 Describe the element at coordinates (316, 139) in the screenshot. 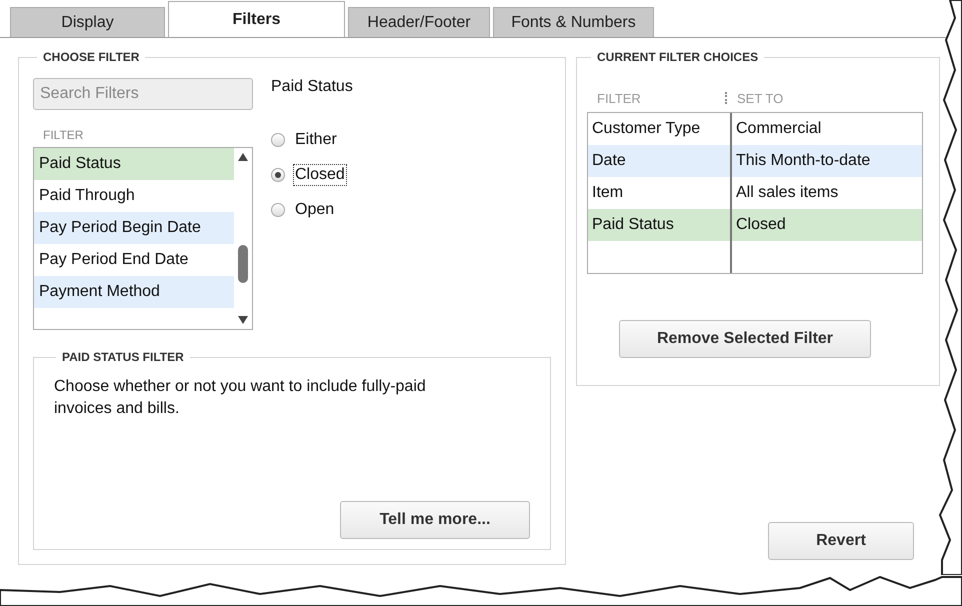

I see `radio-label: Either` at that location.